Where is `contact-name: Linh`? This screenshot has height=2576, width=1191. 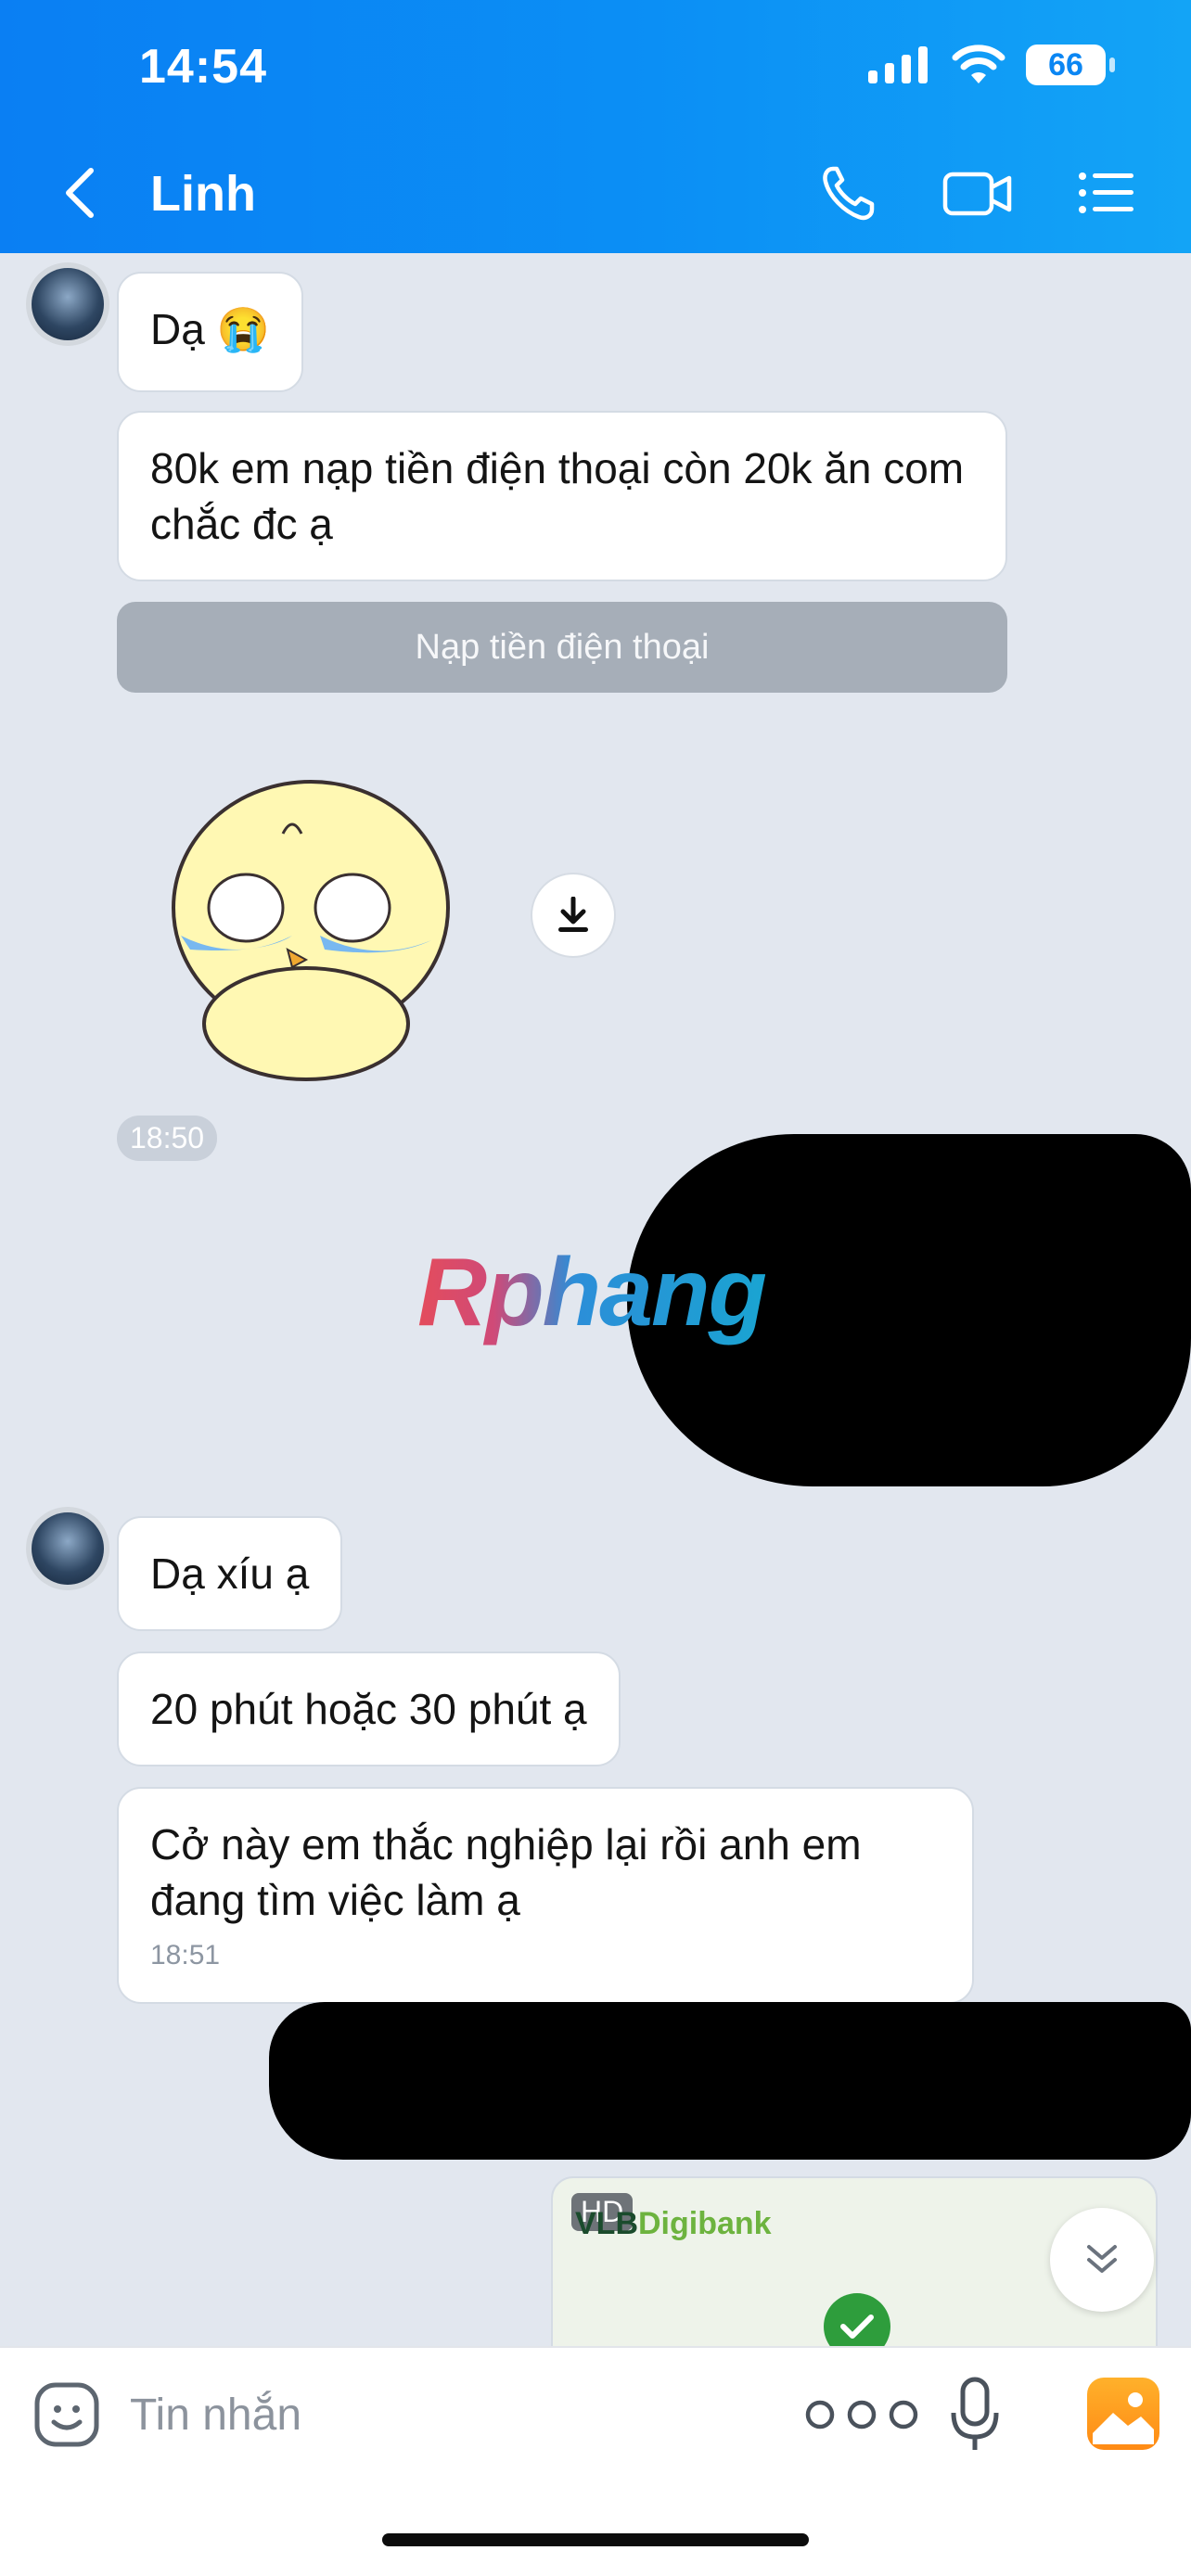 contact-name: Linh is located at coordinates (203, 194).